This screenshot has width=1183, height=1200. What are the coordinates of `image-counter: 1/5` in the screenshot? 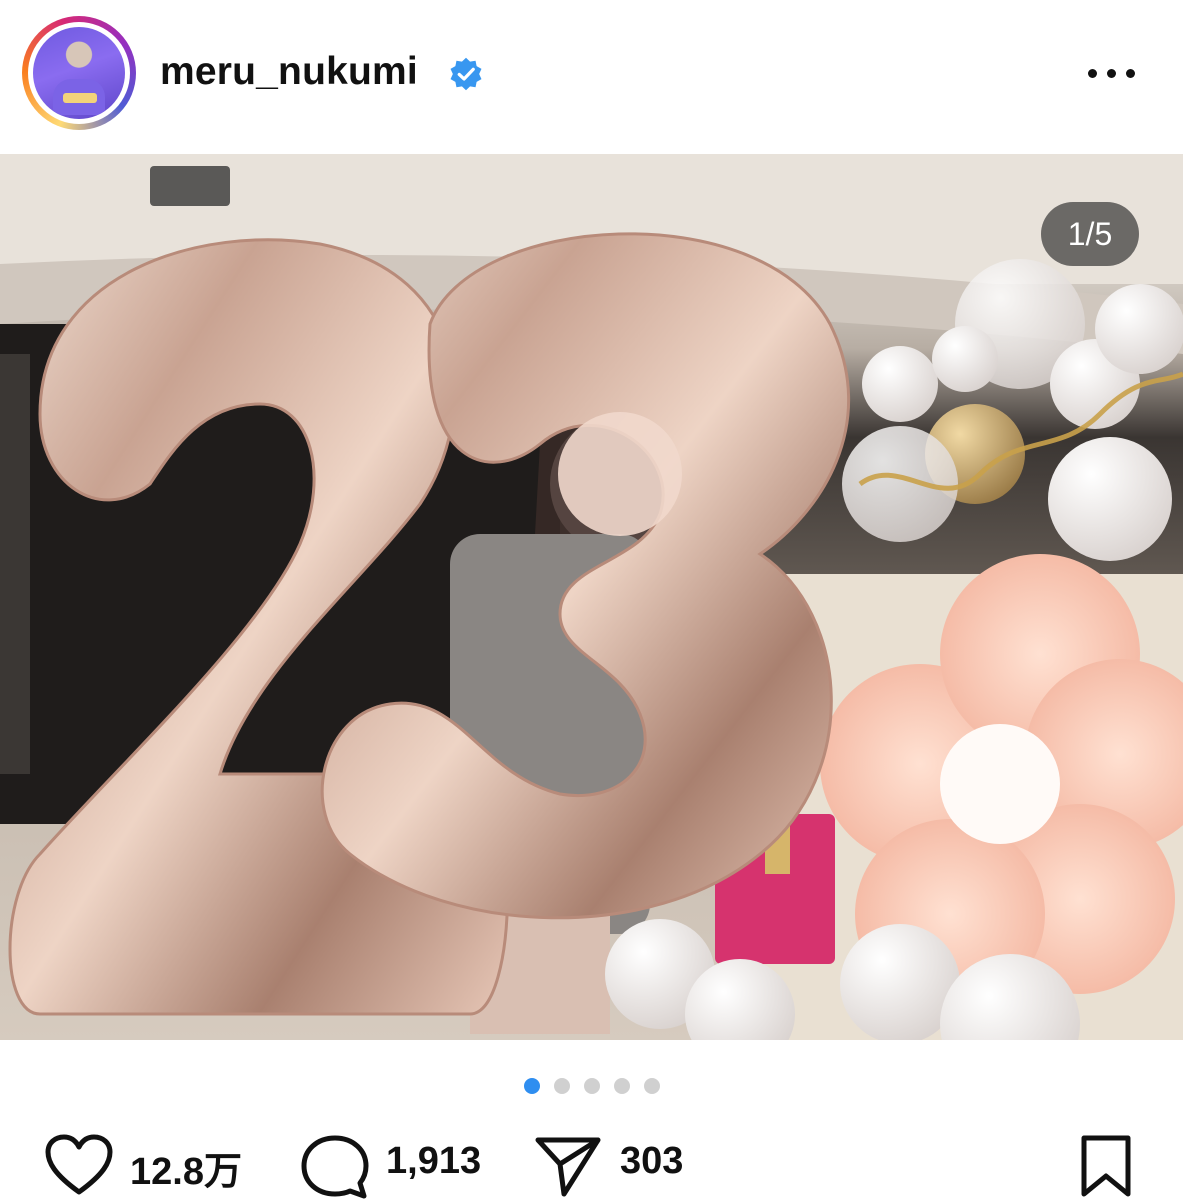 It's located at (1090, 234).